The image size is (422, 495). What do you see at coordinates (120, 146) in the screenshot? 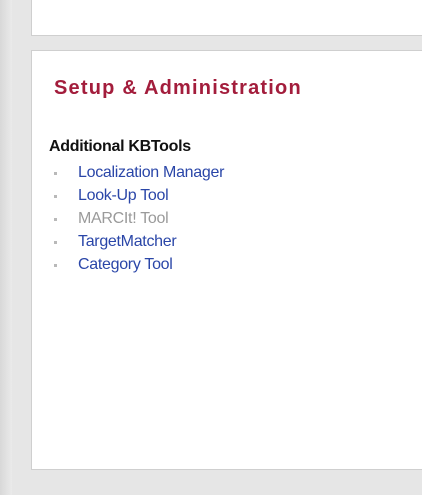
I see `section-heading: Additional KBTools` at bounding box center [120, 146].